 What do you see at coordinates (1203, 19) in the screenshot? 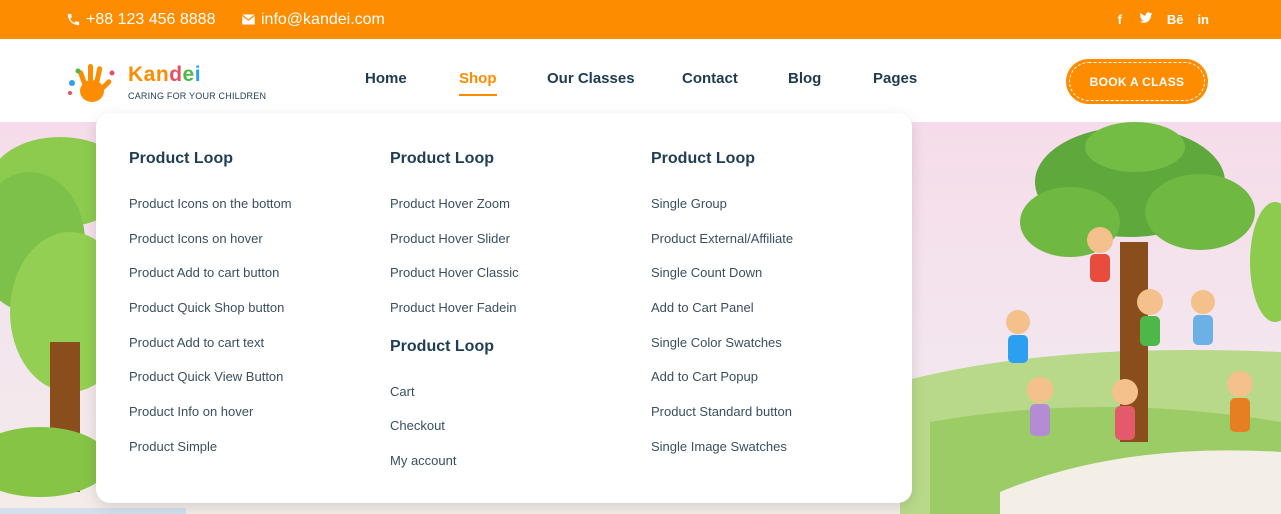
I see `linkedin-icon: in` at bounding box center [1203, 19].